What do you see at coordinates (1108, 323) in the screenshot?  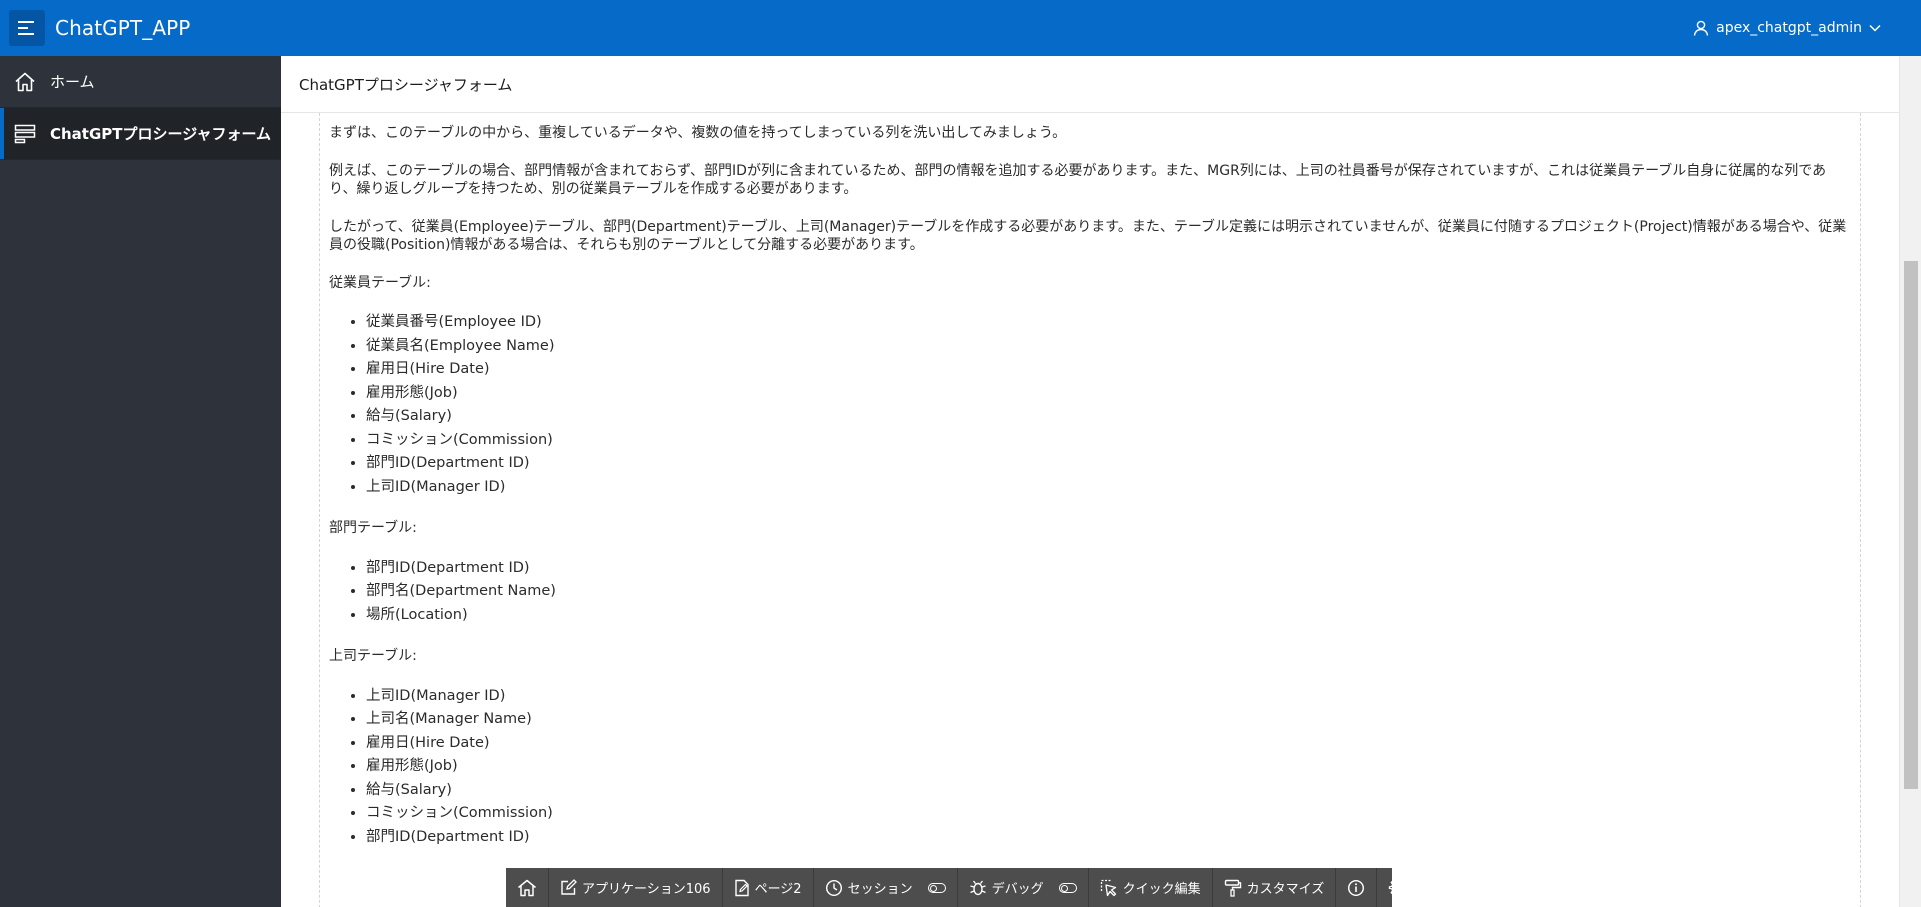 I see `list-item: 従業員番号(Employee ID)` at bounding box center [1108, 323].